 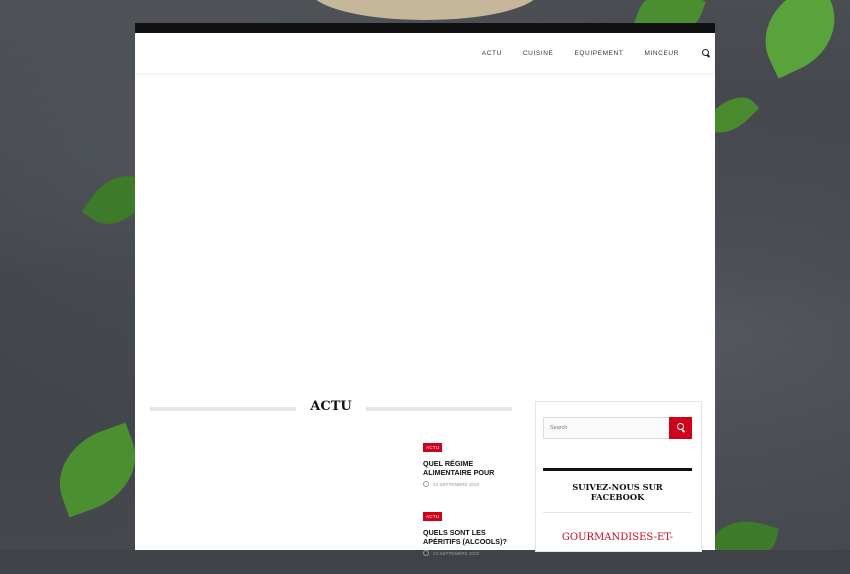 What do you see at coordinates (617, 497) in the screenshot?
I see `widget-title-line: FACEBOOK` at bounding box center [617, 497].